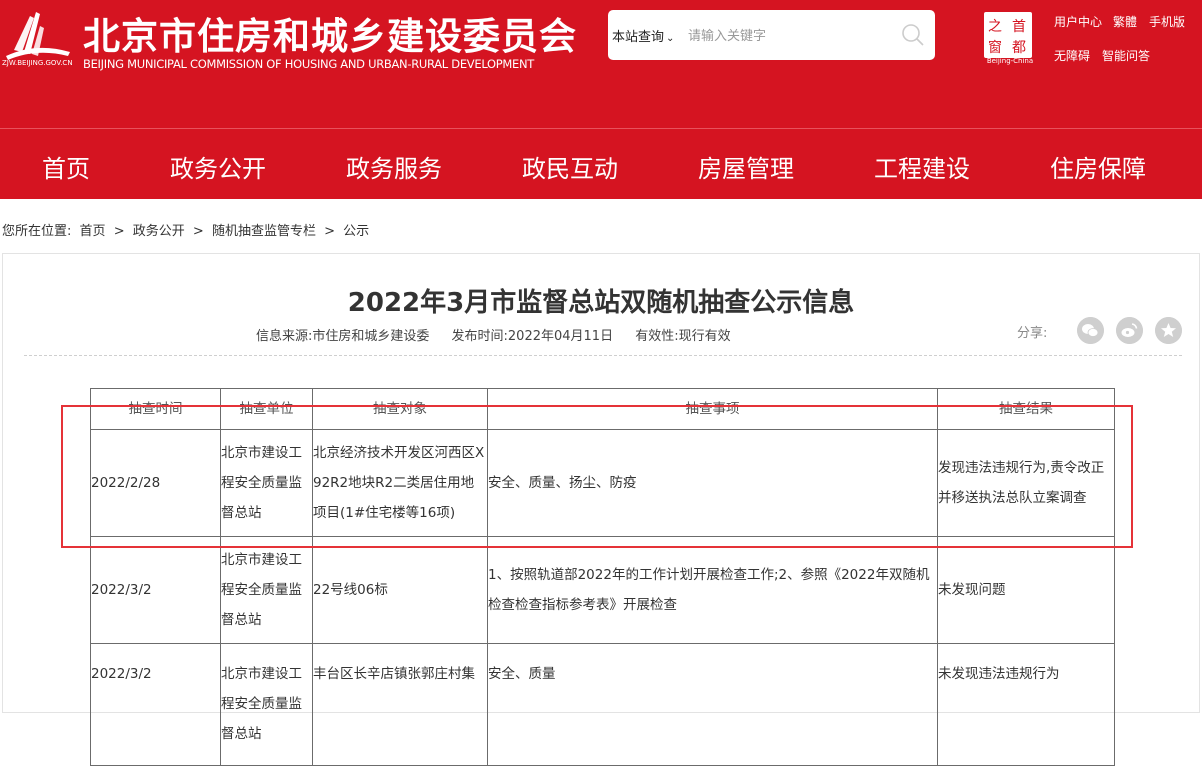 This screenshot has height=766, width=1202. I want to click on accessibility-link: 无障碍, so click(1072, 55).